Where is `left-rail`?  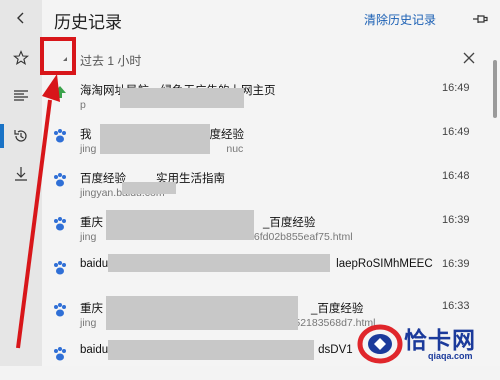
left-rail is located at coordinates (21, 183).